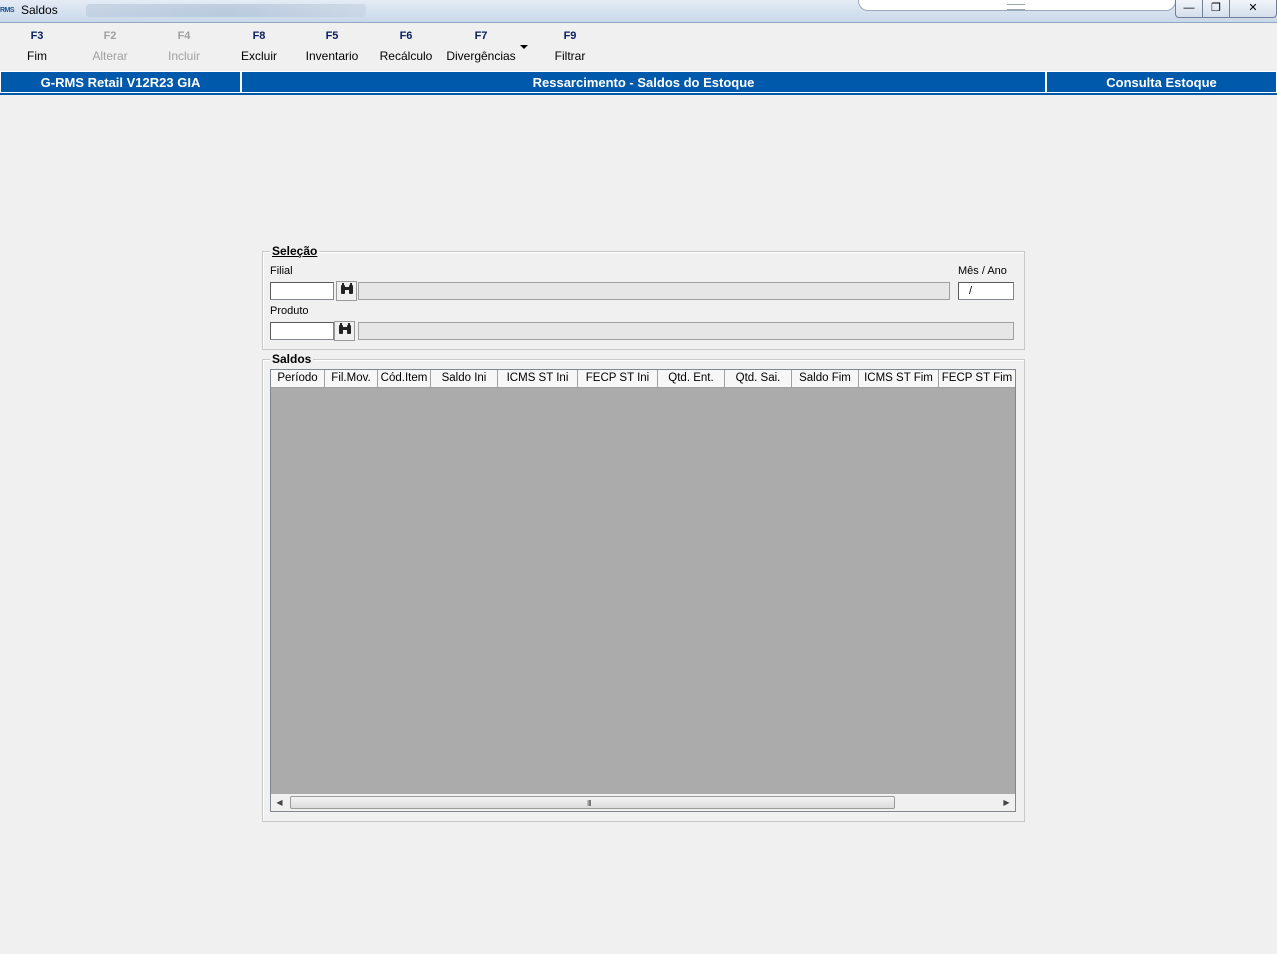  What do you see at coordinates (638, 11) in the screenshot?
I see `window-title-bar: RMS Saldos — ❐ ✕` at bounding box center [638, 11].